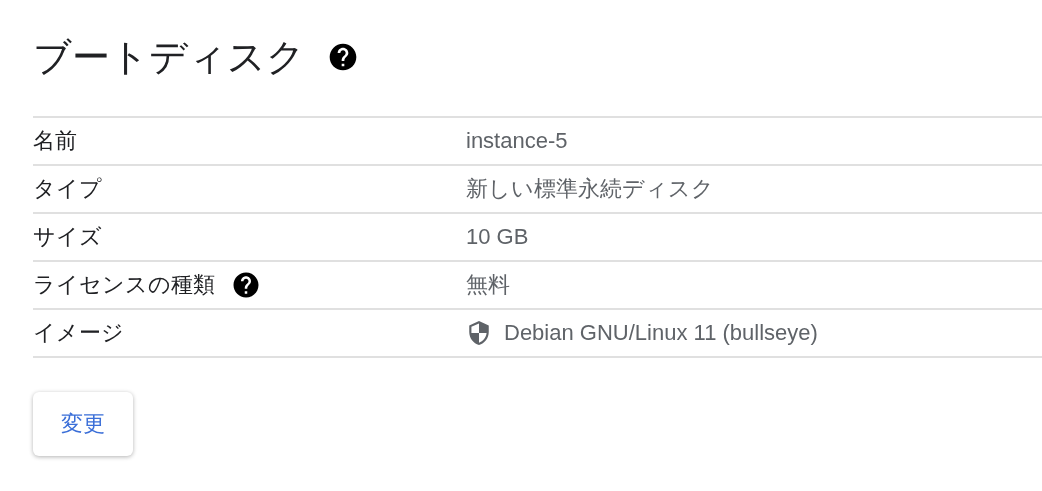  I want to click on row-value: Debian GNU/Linux 11 (bullseye), so click(661, 333).